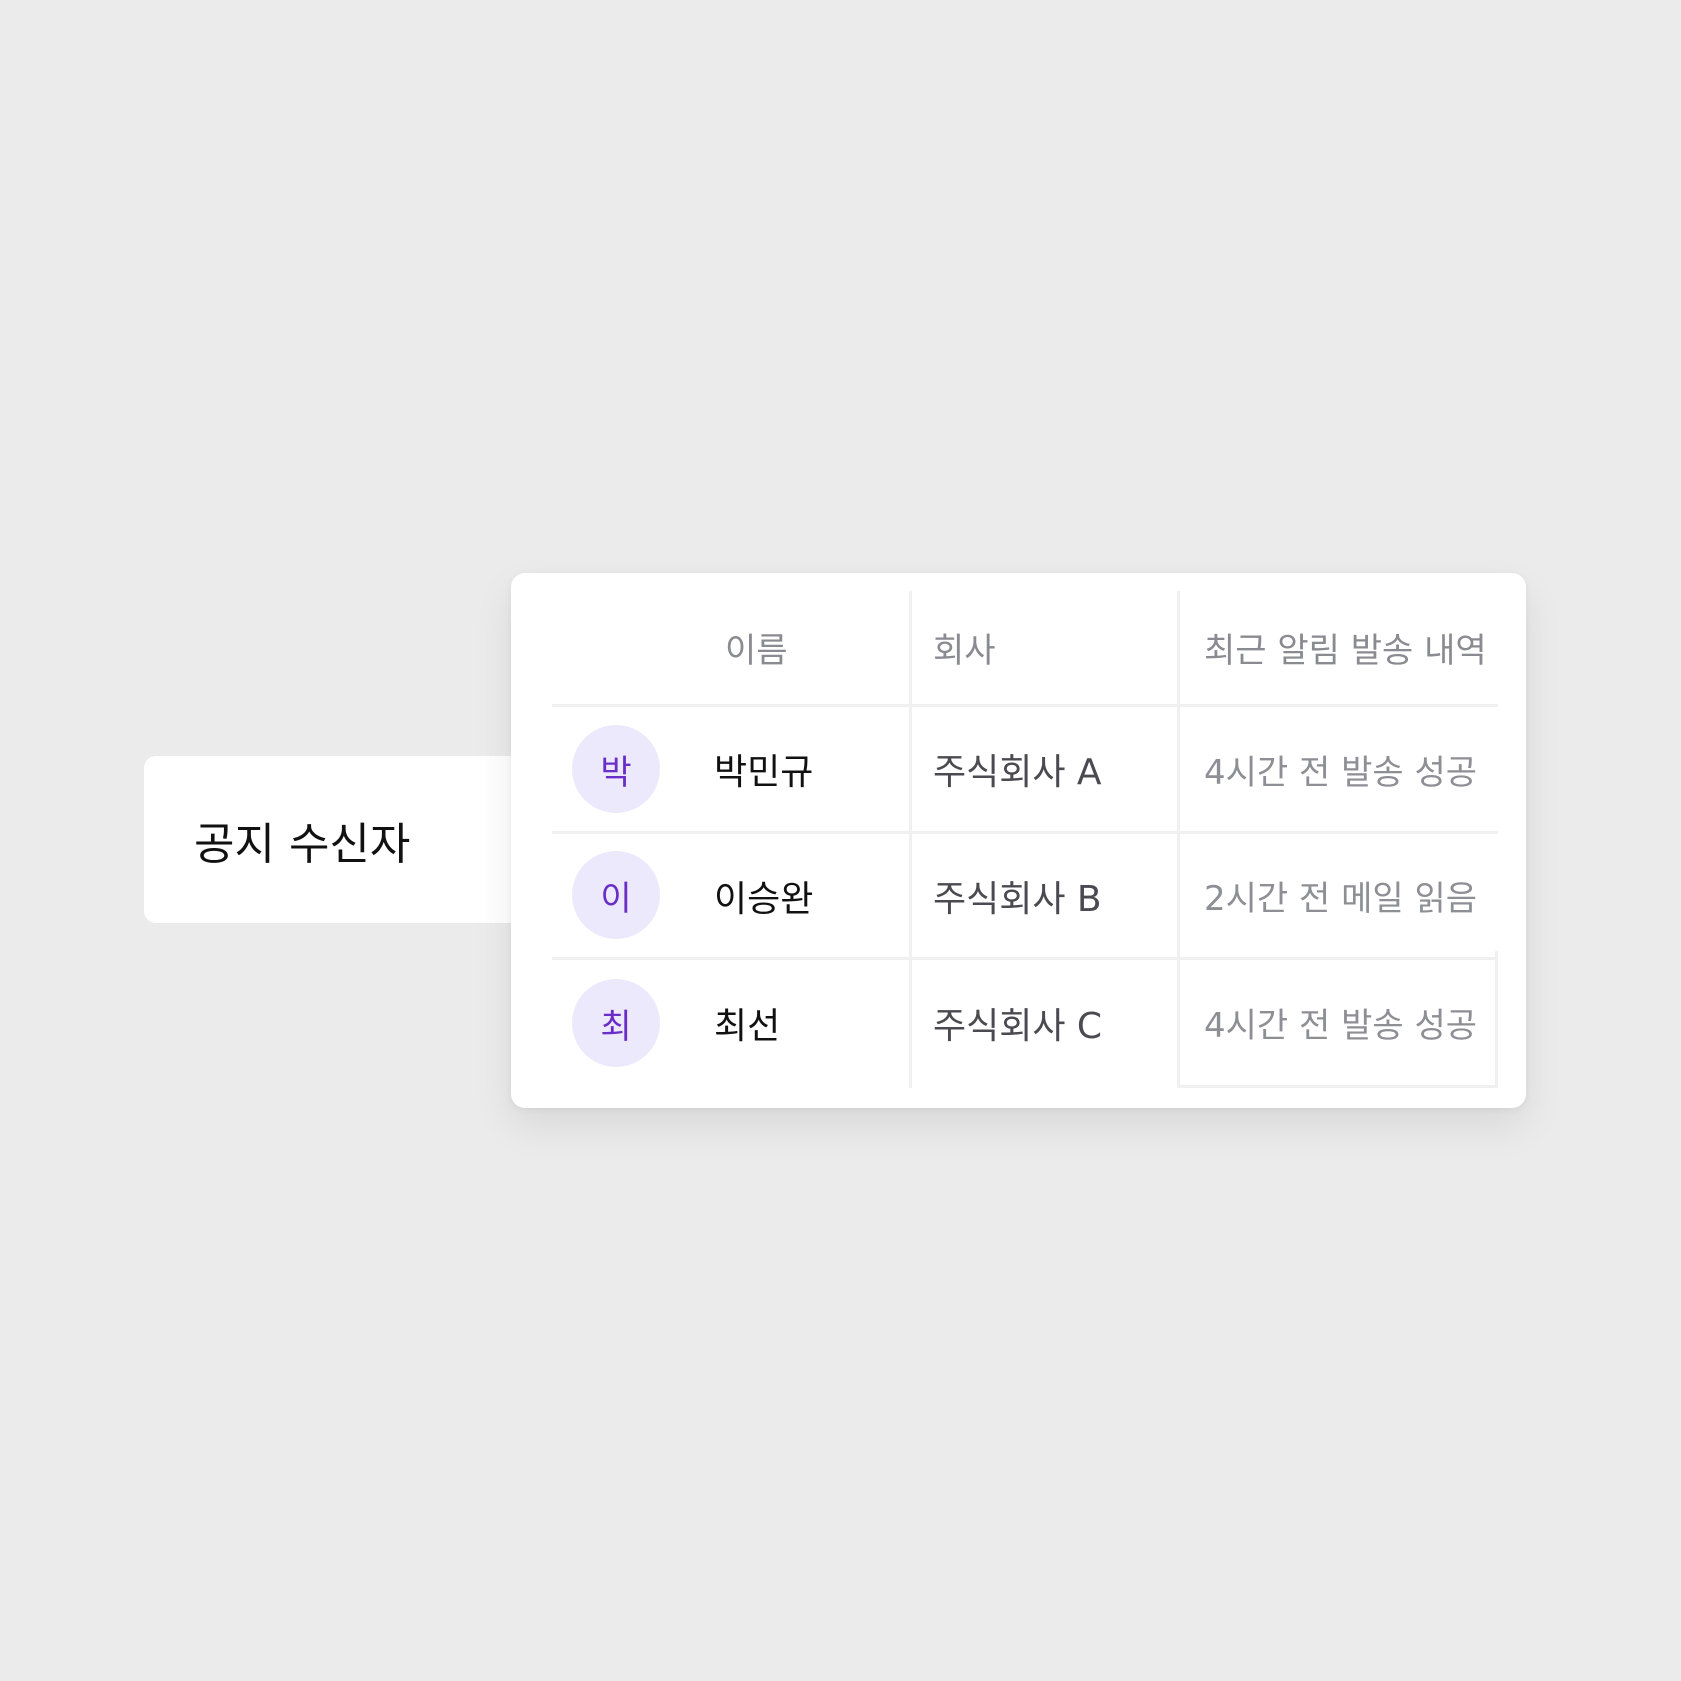  I want to click on recipient-label-card: 공지 수신자, so click(334, 839).